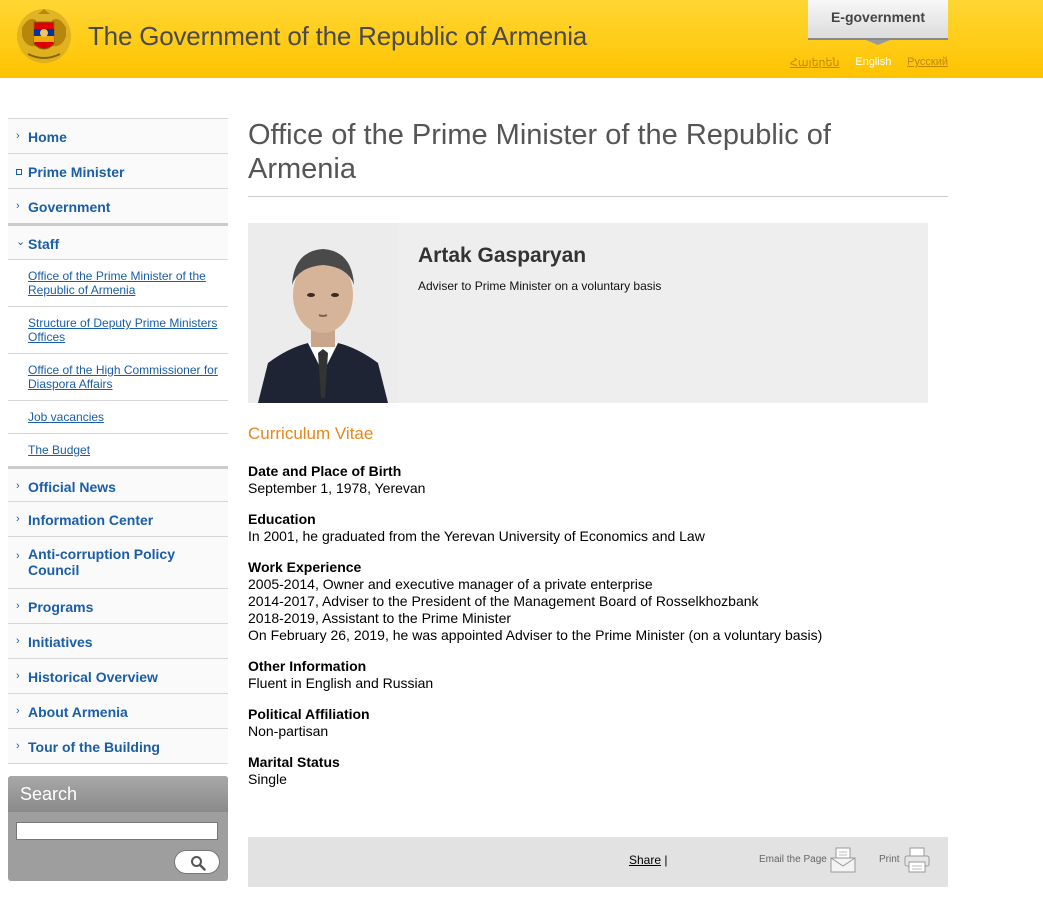 Image resolution: width=1043 pixels, height=898 pixels. What do you see at coordinates (598, 196) in the screenshot?
I see `title-divider` at bounding box center [598, 196].